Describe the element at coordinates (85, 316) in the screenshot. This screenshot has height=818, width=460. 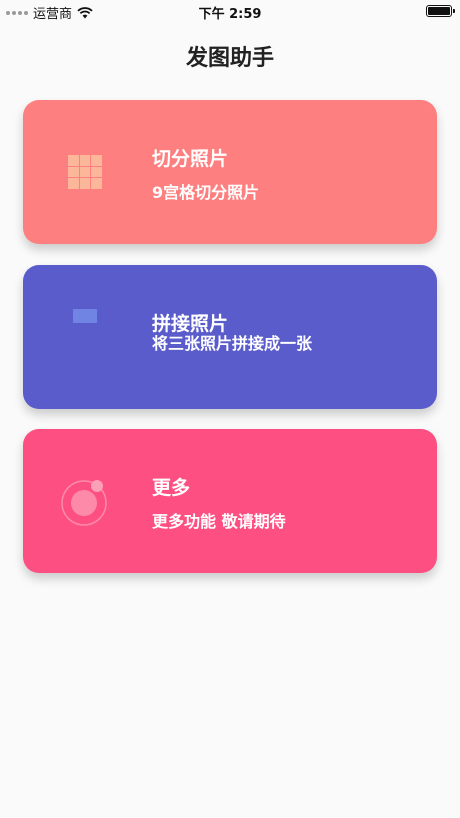
I see `collage-icon` at that location.